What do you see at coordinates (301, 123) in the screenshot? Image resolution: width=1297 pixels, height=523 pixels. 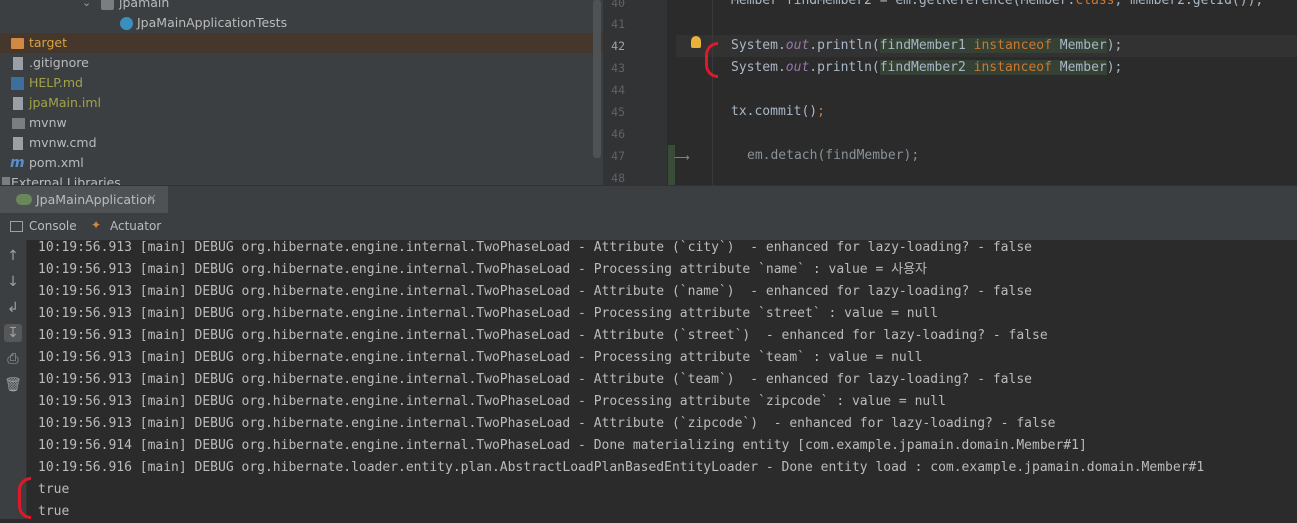 I see `tree-item-mvnw: mvnw` at bounding box center [301, 123].